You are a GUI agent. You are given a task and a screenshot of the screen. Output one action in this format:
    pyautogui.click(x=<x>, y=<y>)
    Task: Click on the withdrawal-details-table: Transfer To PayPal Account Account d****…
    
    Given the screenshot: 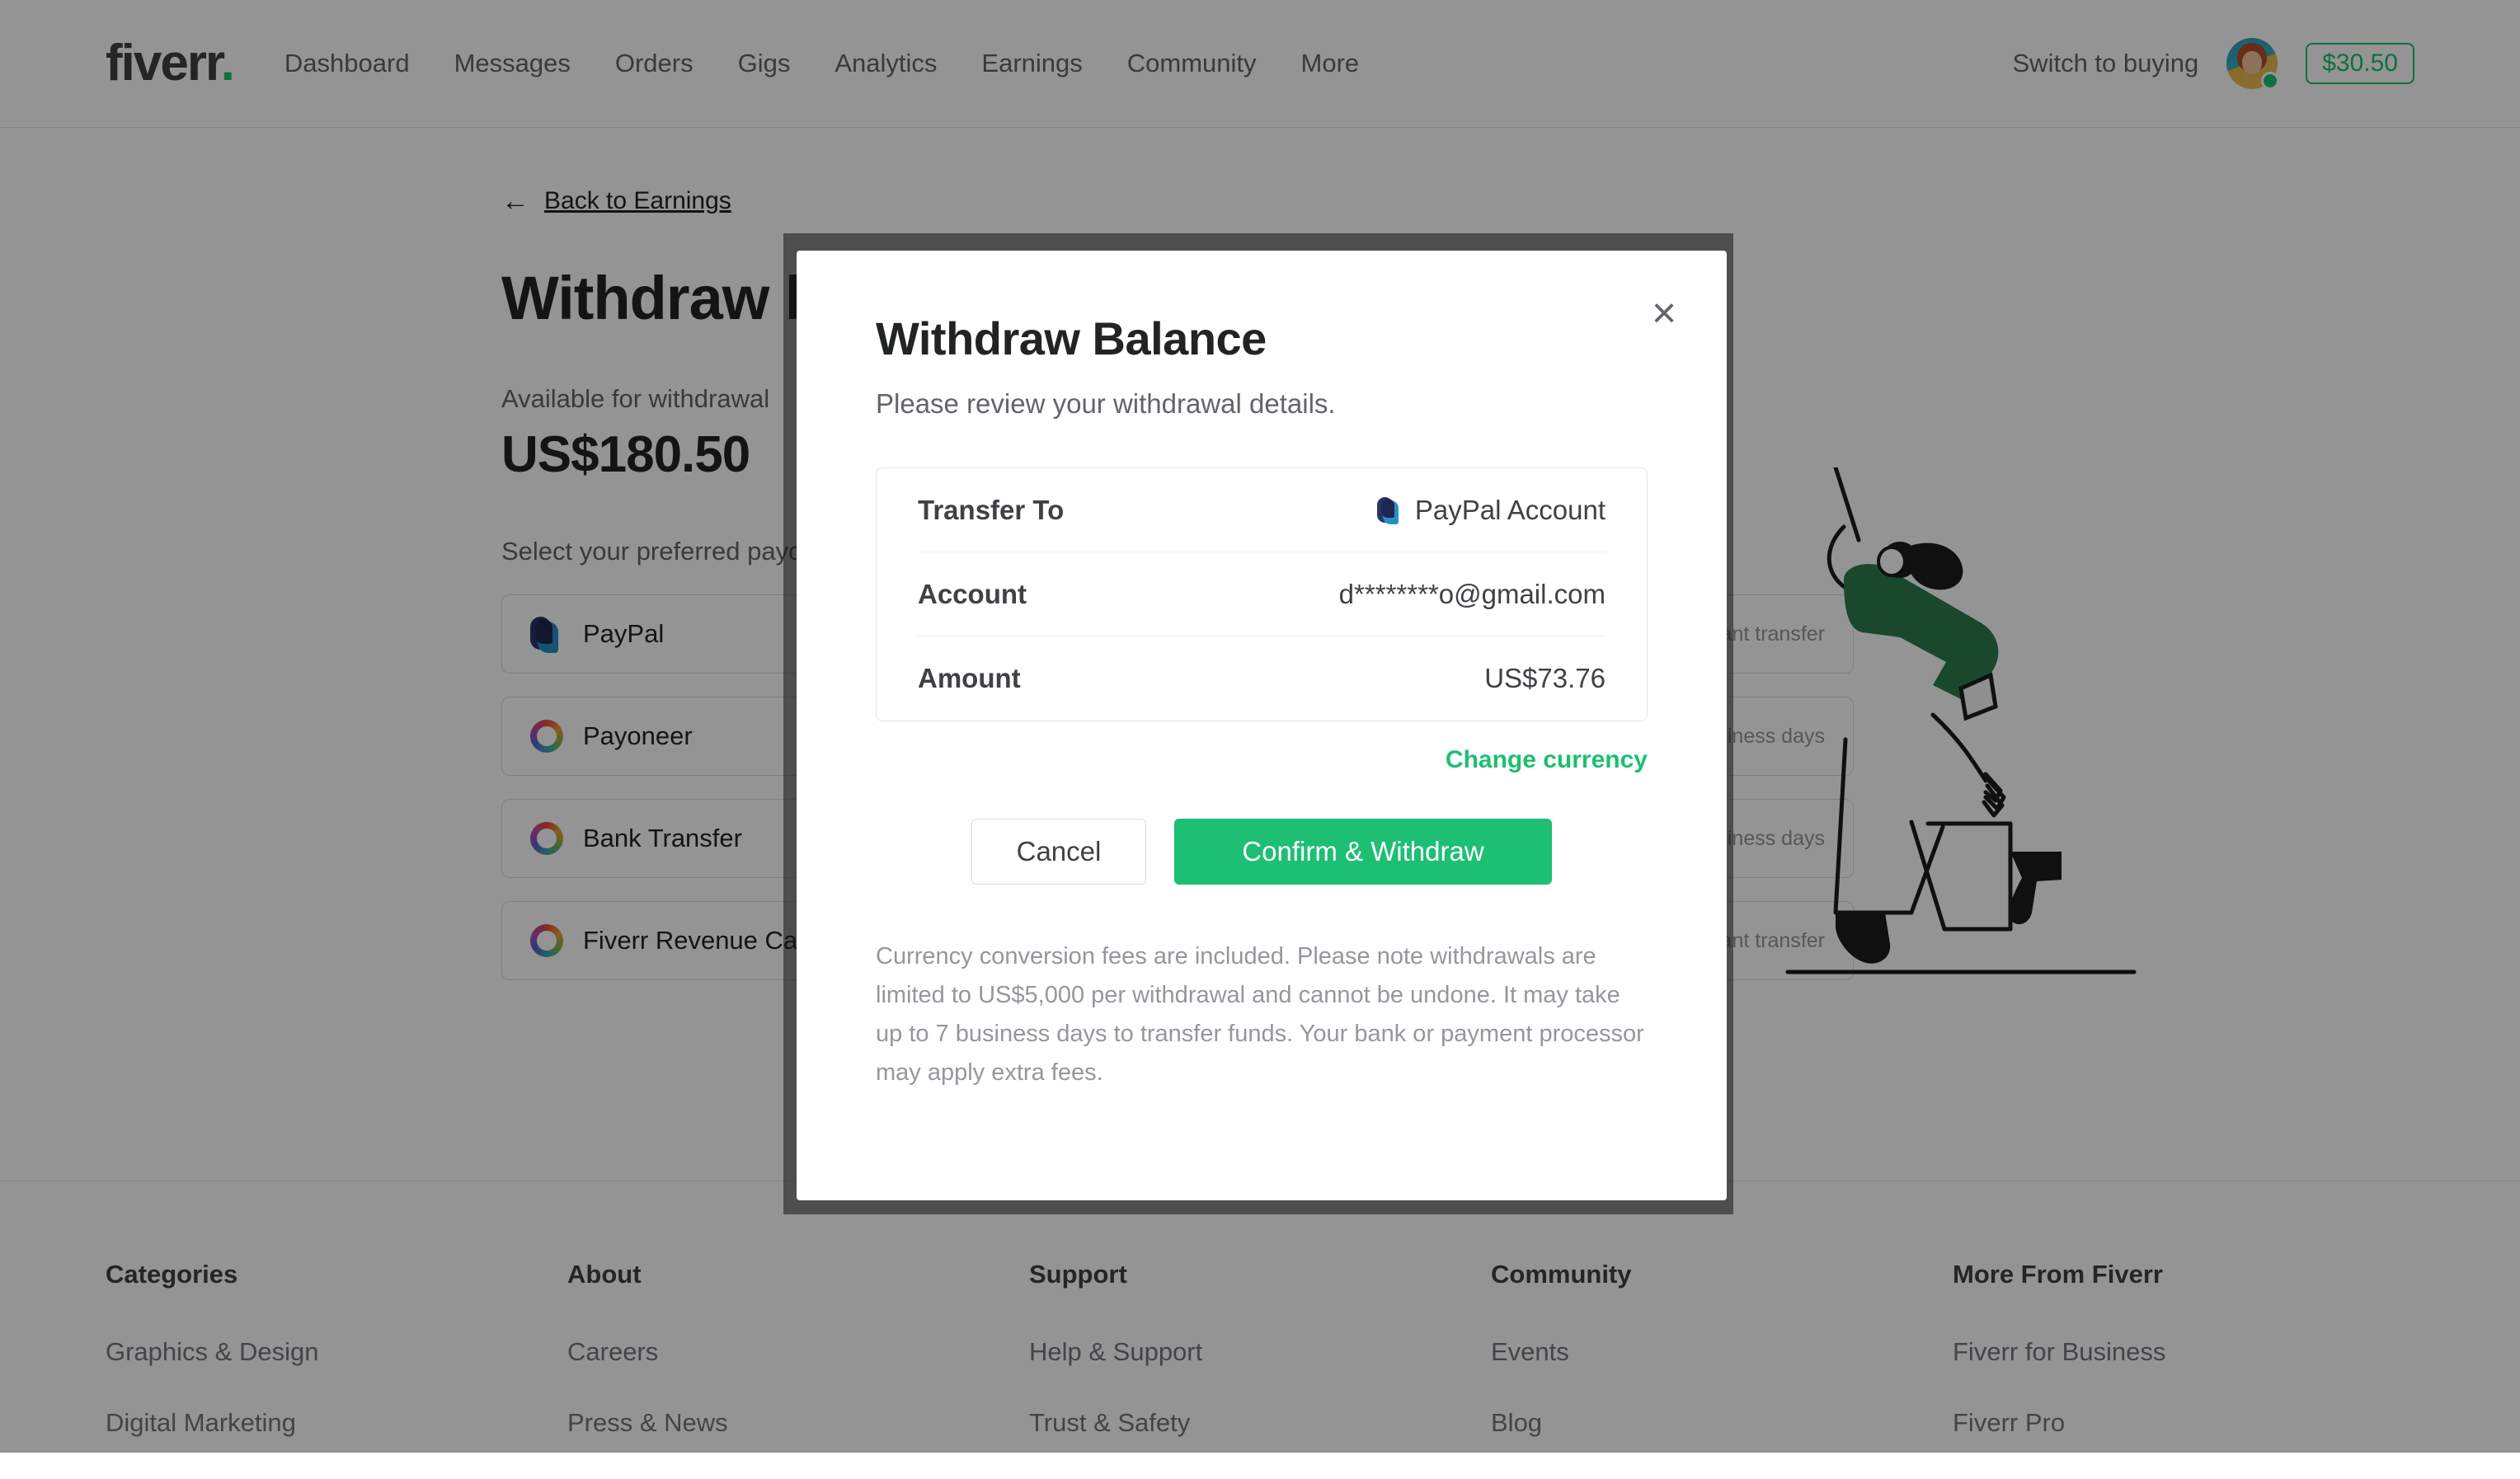 What is the action you would take?
    pyautogui.click(x=1262, y=594)
    